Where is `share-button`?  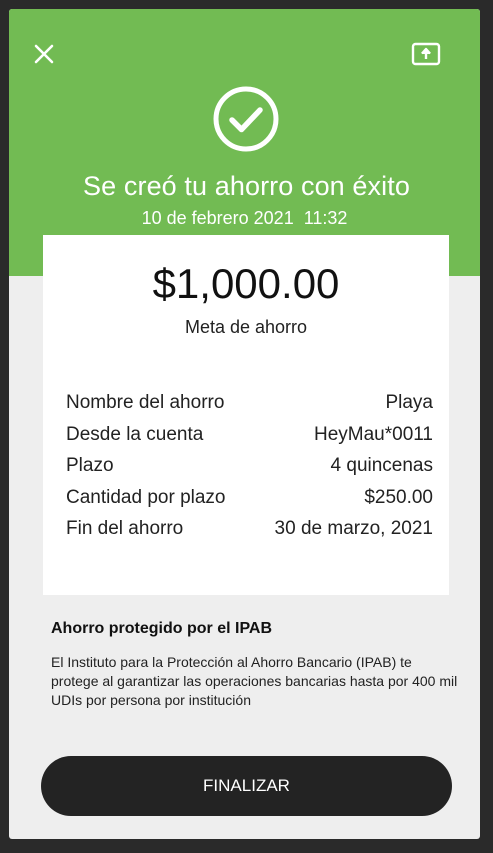 share-button is located at coordinates (426, 54).